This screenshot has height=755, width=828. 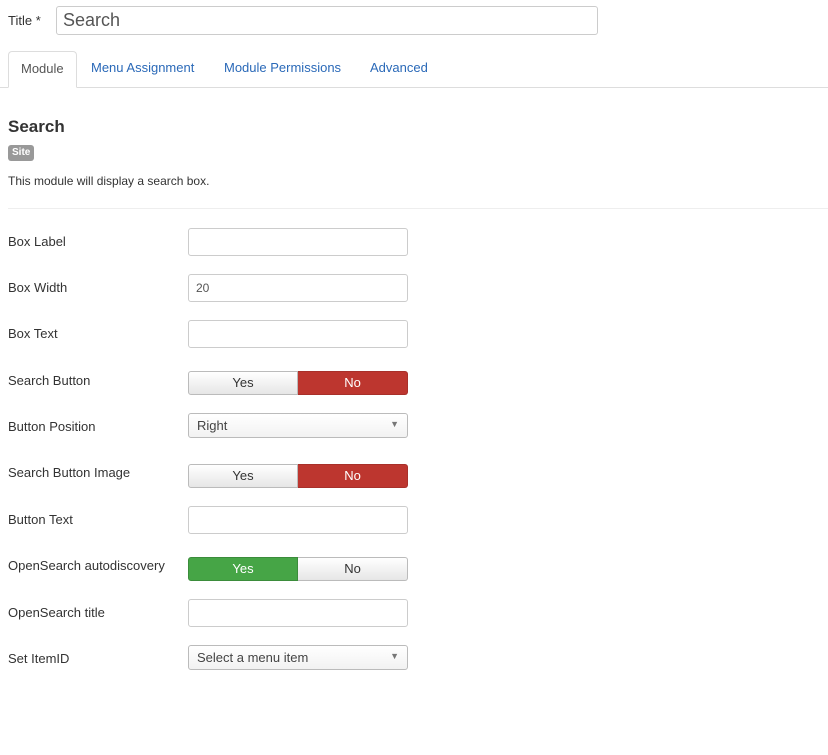 I want to click on opensearch-autodiscovery-no: No, so click(x=353, y=569).